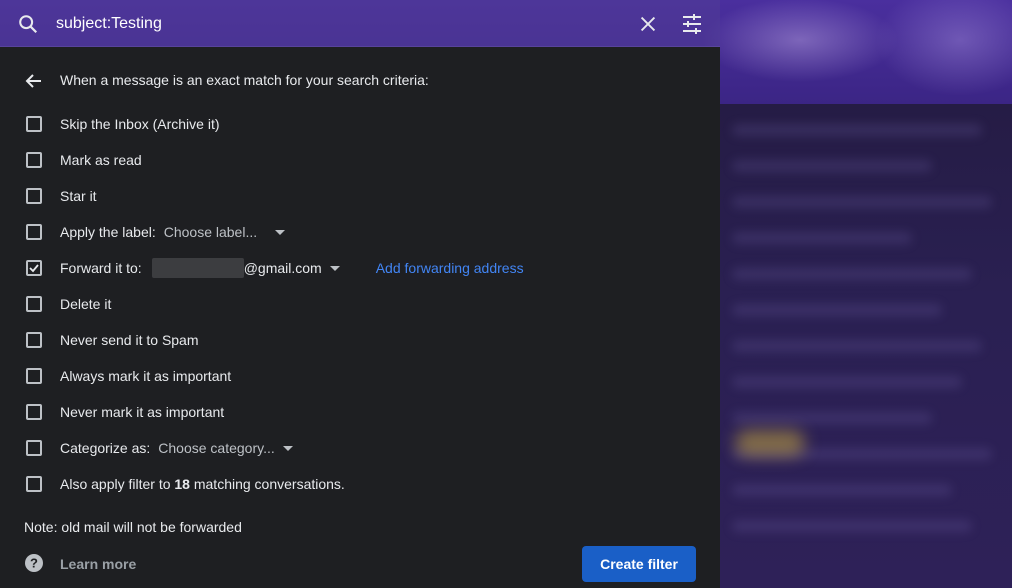  I want to click on forward-it-checkbox, so click(34, 268).